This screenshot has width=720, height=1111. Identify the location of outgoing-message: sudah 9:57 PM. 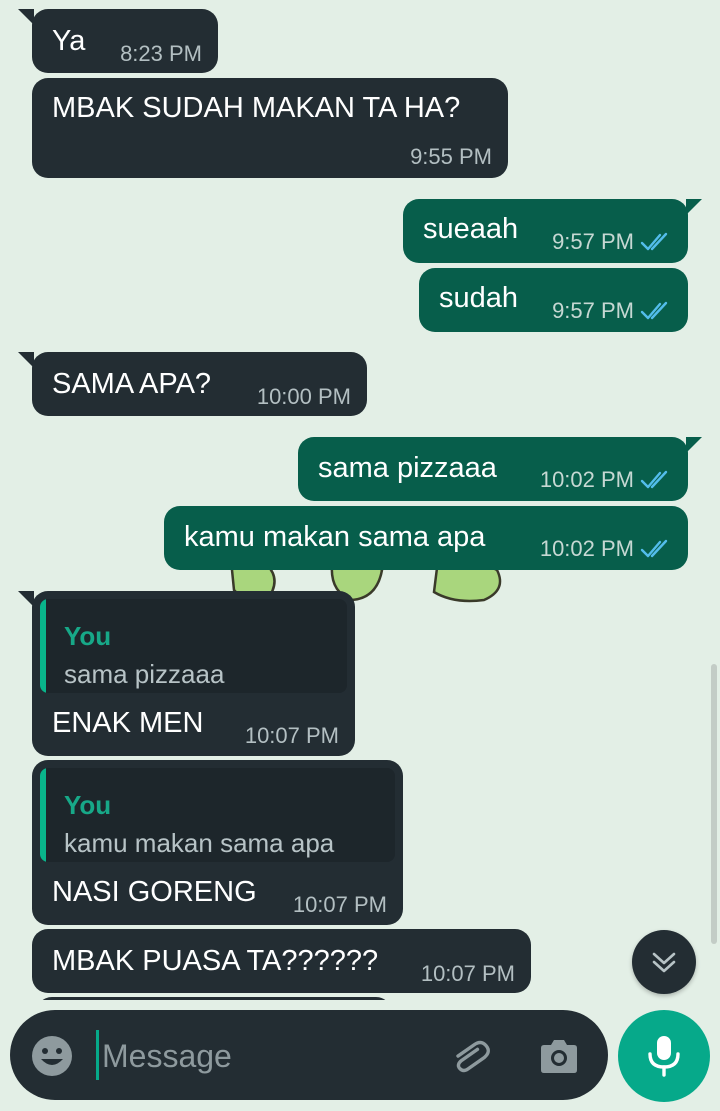
(553, 300).